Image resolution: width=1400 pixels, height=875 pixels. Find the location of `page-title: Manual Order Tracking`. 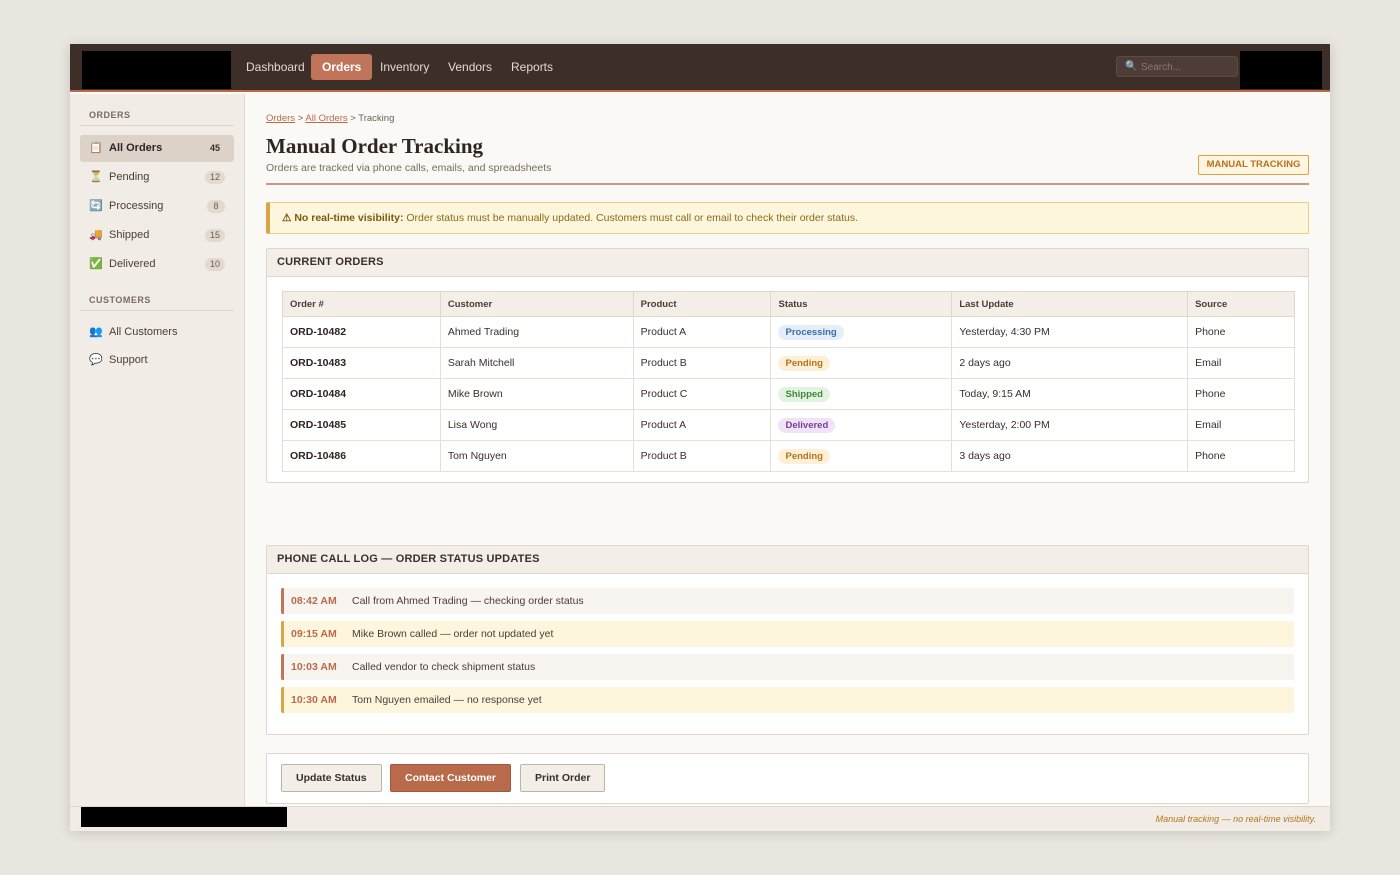

page-title: Manual Order Tracking is located at coordinates (375, 146).